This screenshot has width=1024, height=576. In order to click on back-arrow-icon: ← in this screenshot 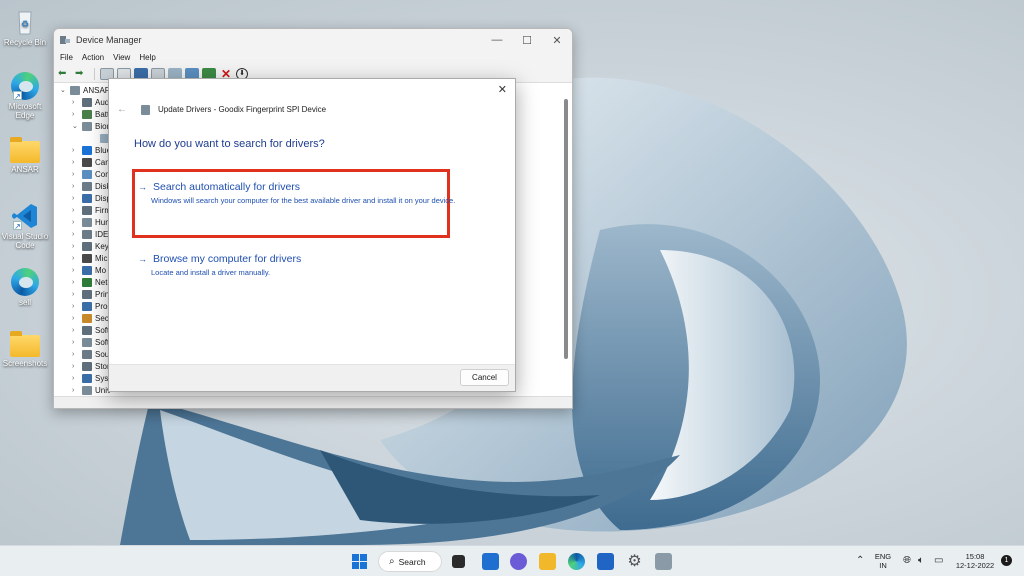, I will do `click(122, 109)`.